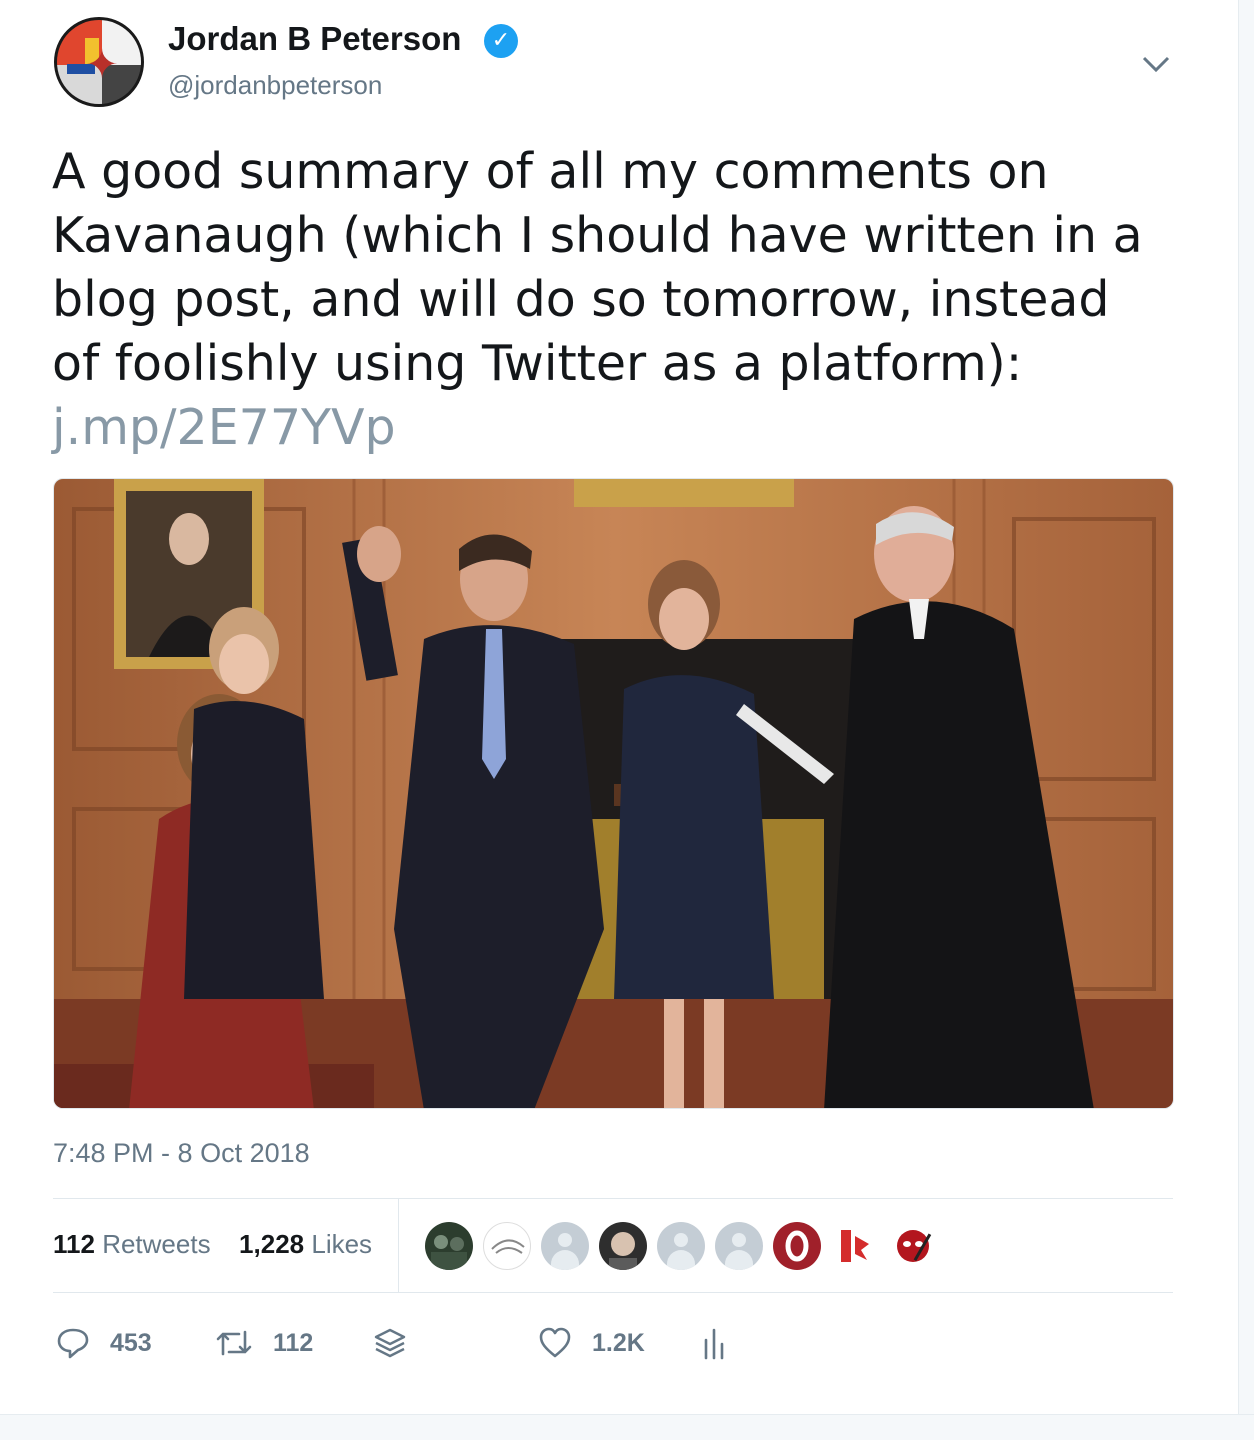 This screenshot has height=1440, width=1254. I want to click on retweets-count: 112, so click(74, 1244).